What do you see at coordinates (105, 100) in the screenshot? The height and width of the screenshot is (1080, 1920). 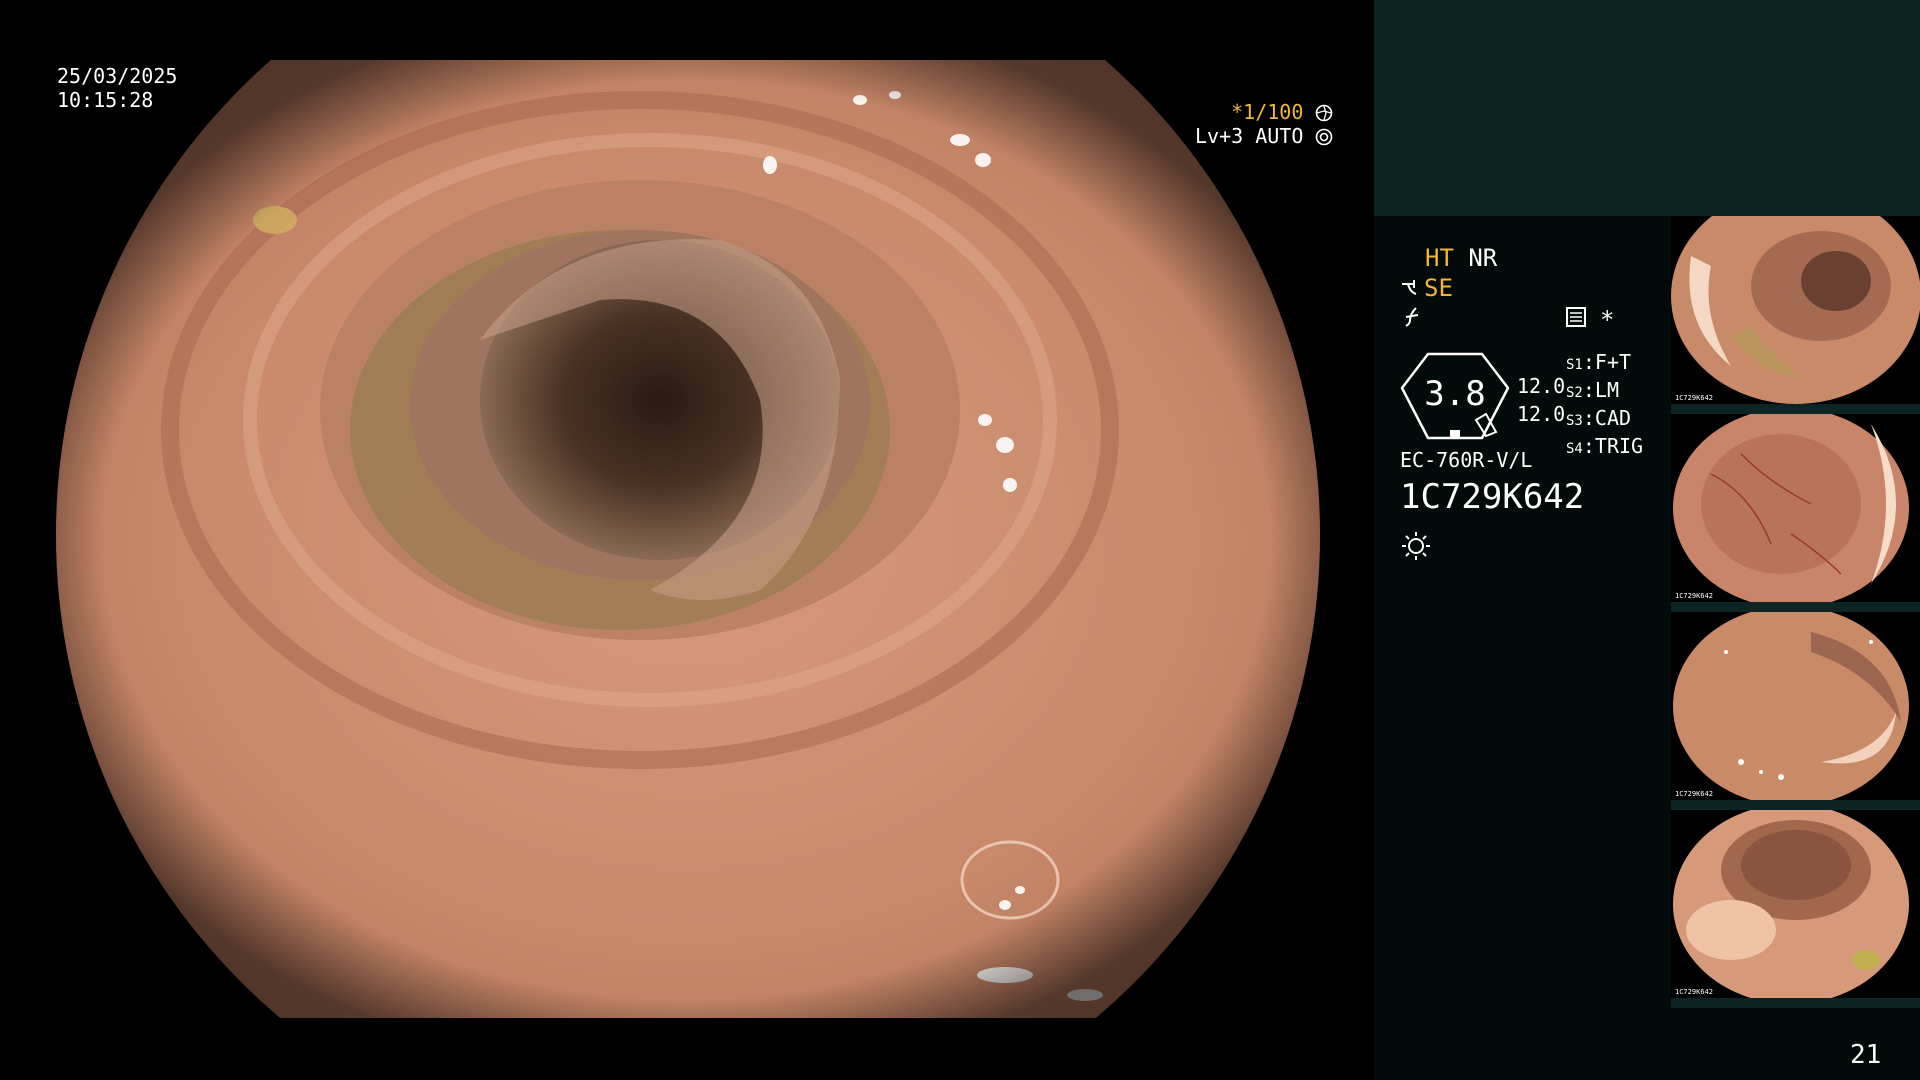 I see `time-text: 10:15:28` at bounding box center [105, 100].